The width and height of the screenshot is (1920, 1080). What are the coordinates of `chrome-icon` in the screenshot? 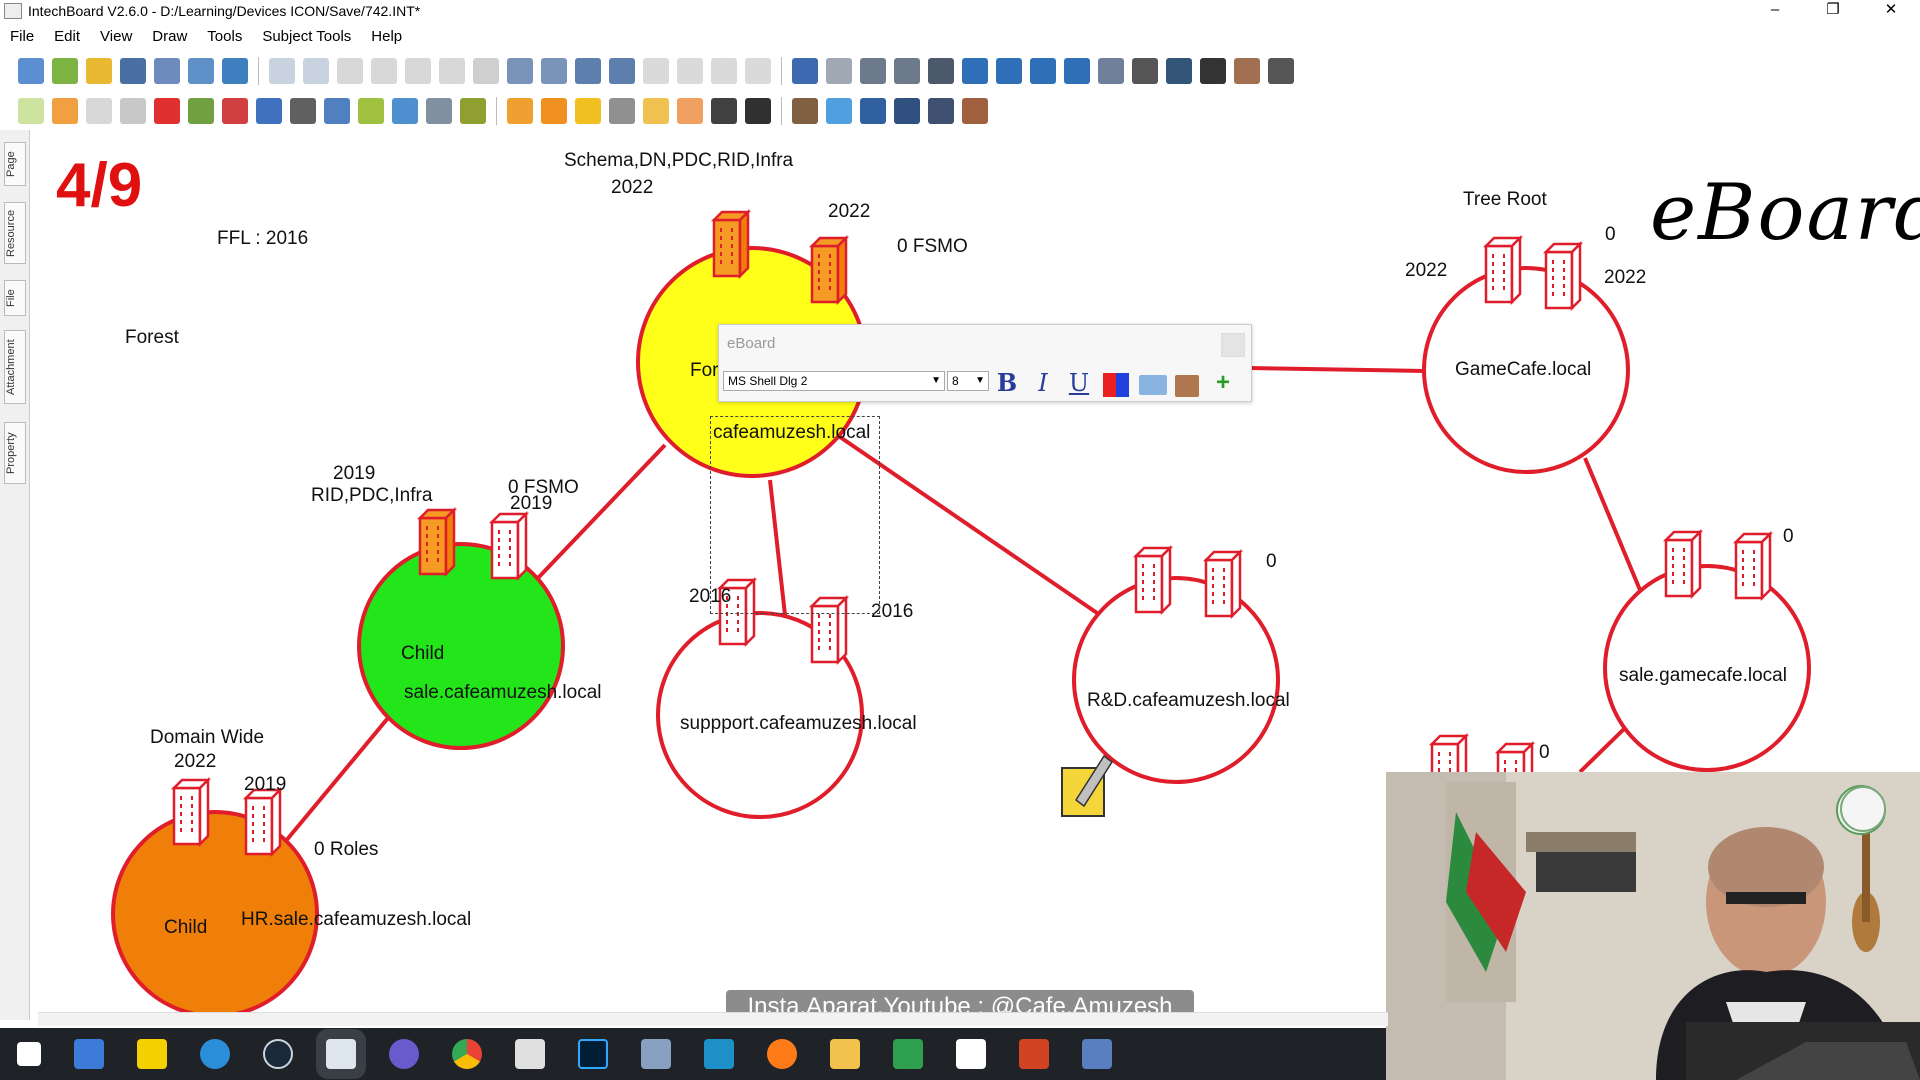 It's located at (467, 1054).